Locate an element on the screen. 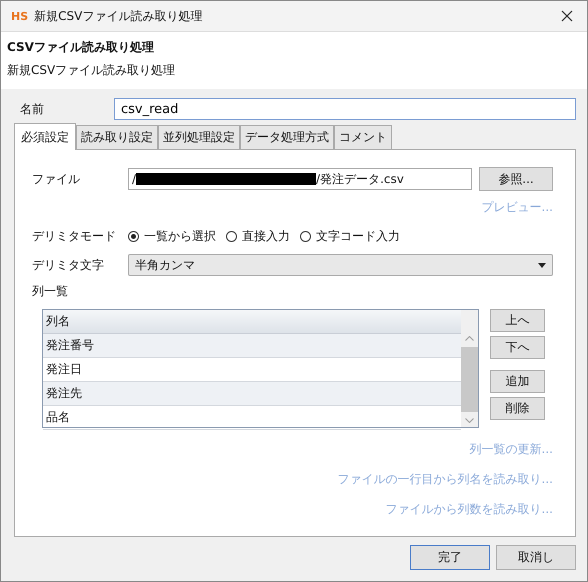  tab: 読み取り設定 is located at coordinates (117, 137).